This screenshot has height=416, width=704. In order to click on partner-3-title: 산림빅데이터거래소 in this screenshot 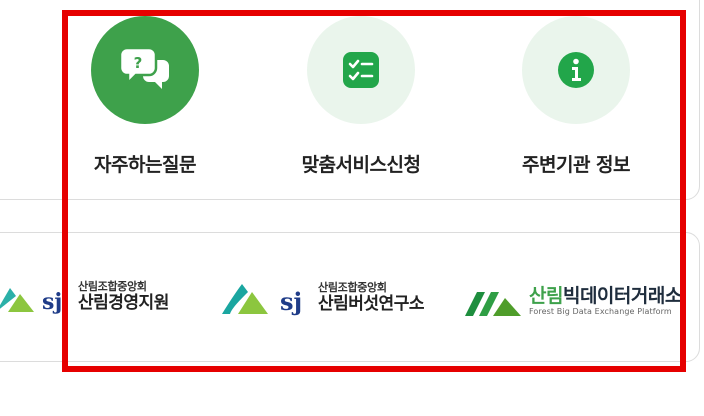, I will do `click(605, 296)`.